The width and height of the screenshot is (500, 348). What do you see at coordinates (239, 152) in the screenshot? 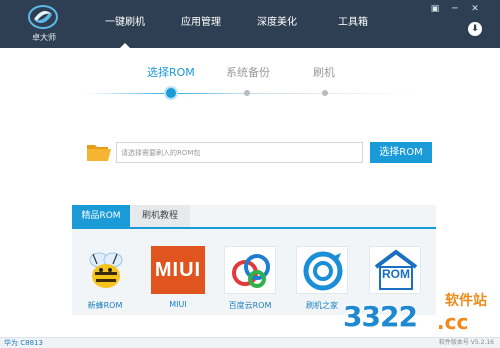
I see `rom-path-input` at bounding box center [239, 152].